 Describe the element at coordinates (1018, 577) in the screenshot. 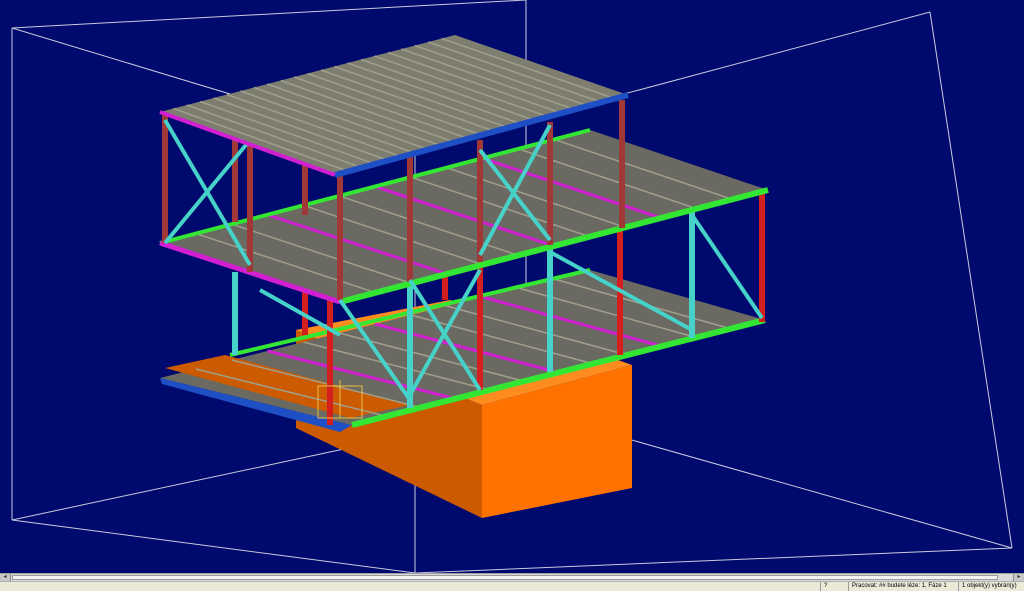

I see `scroll-right-arrow-icon: ▸` at that location.